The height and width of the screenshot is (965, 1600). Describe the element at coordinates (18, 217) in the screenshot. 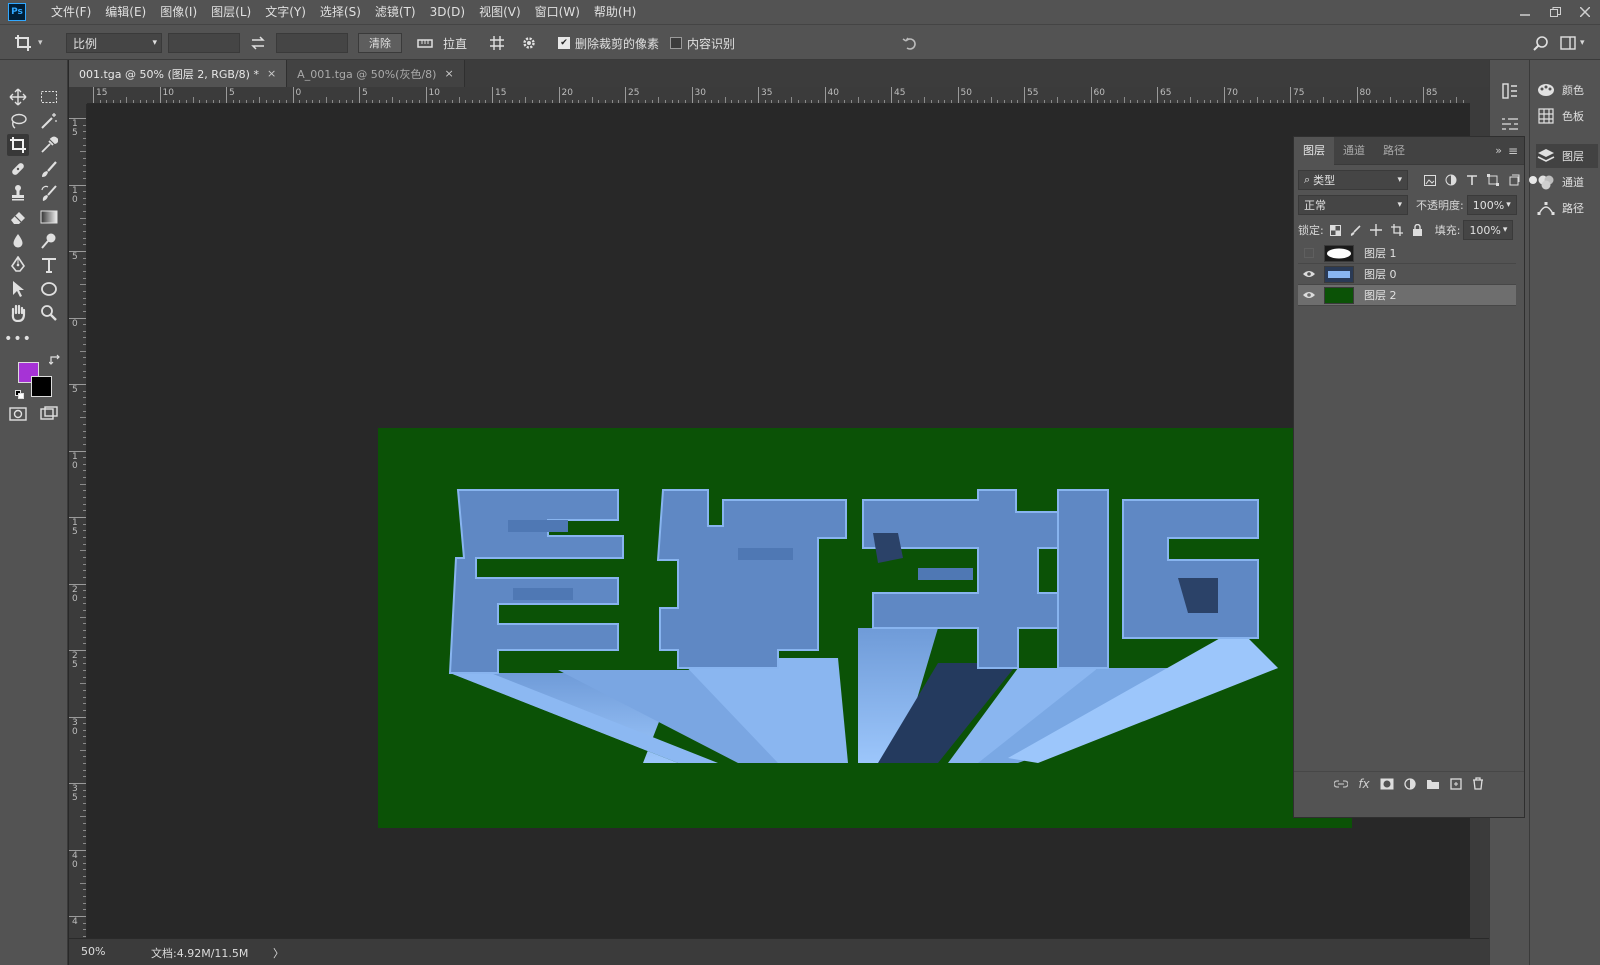

I see `eraser-tool` at that location.